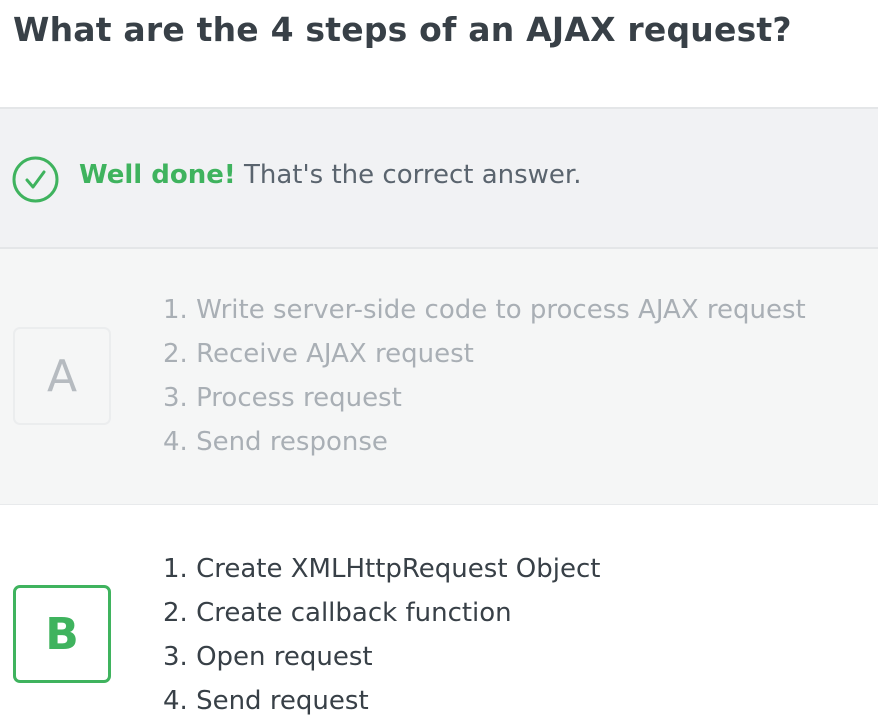 The width and height of the screenshot is (878, 728). I want to click on option-step: 4. Send request, so click(266, 701).